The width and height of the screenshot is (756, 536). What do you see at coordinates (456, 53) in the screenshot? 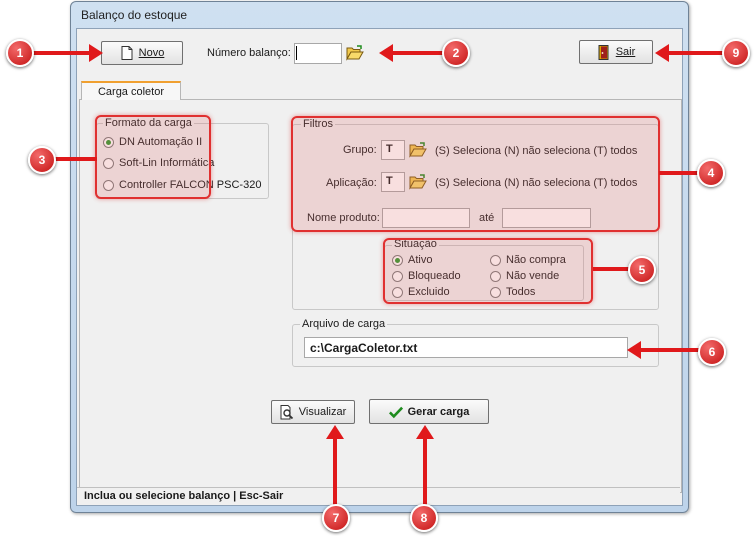
I see `callout-badge-2: 2` at bounding box center [456, 53].